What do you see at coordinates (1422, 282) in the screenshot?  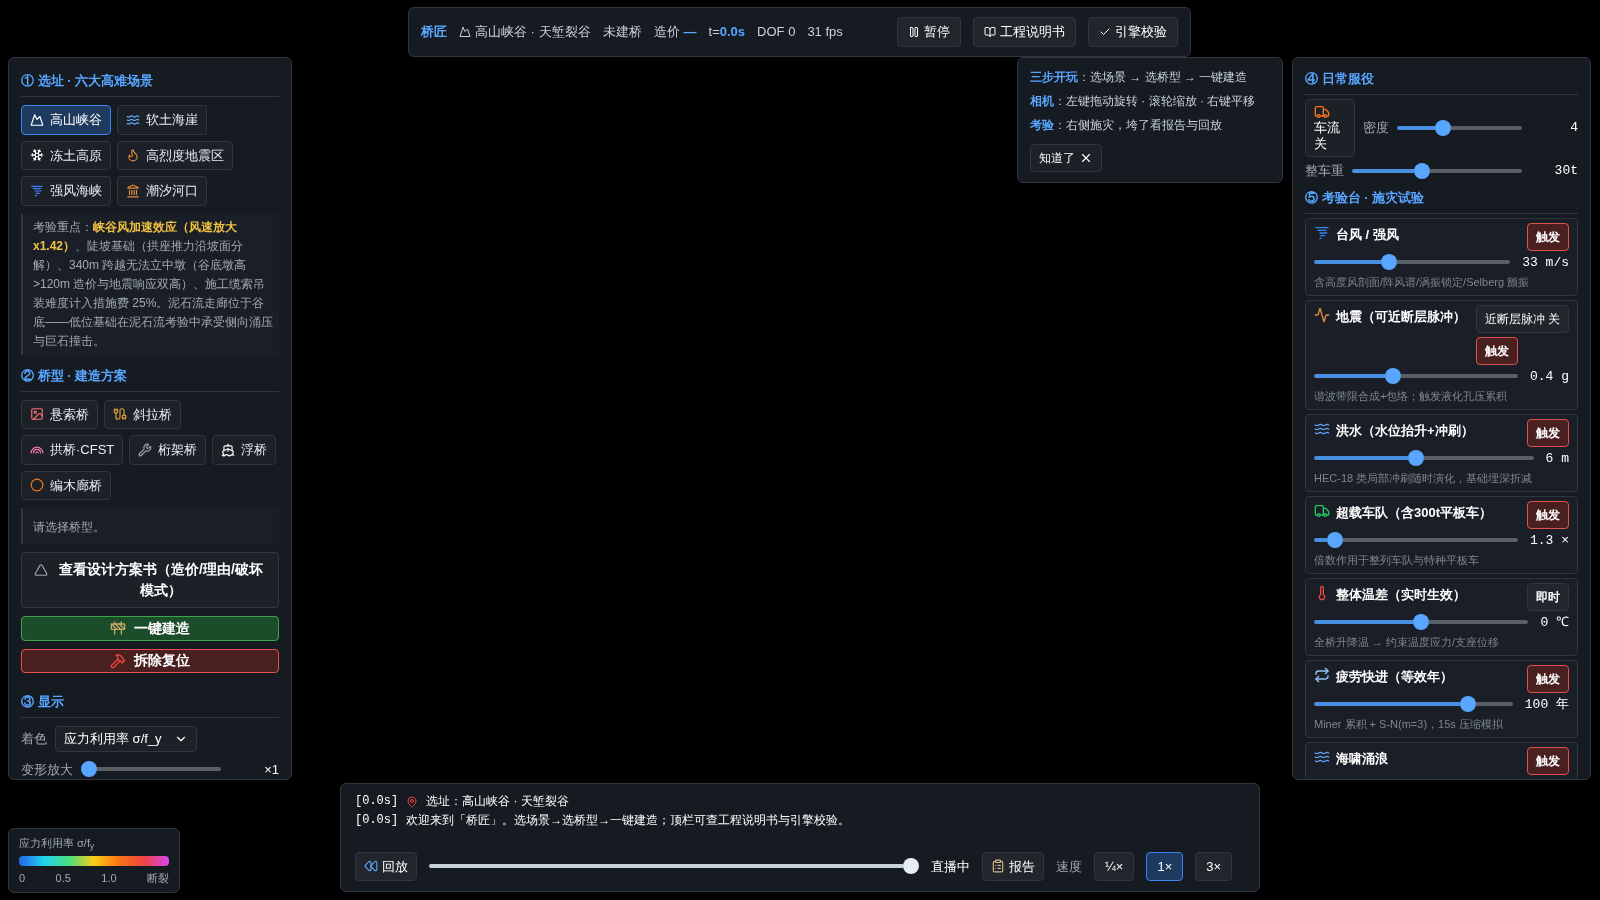 I see `test-note: 含高度风剖面/阵风谱/涡振锁定/Selberg 颤振` at bounding box center [1422, 282].